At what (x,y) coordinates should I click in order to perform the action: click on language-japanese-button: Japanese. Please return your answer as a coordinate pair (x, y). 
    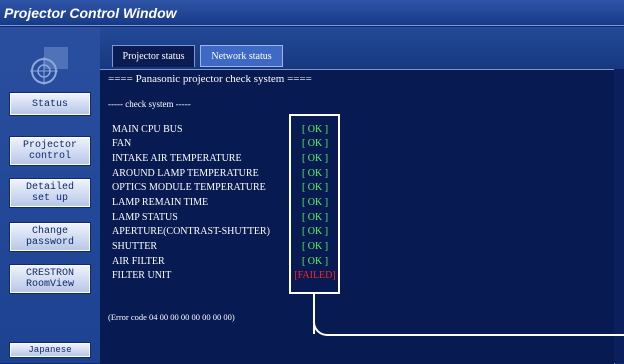
    Looking at the image, I should click on (50, 350).